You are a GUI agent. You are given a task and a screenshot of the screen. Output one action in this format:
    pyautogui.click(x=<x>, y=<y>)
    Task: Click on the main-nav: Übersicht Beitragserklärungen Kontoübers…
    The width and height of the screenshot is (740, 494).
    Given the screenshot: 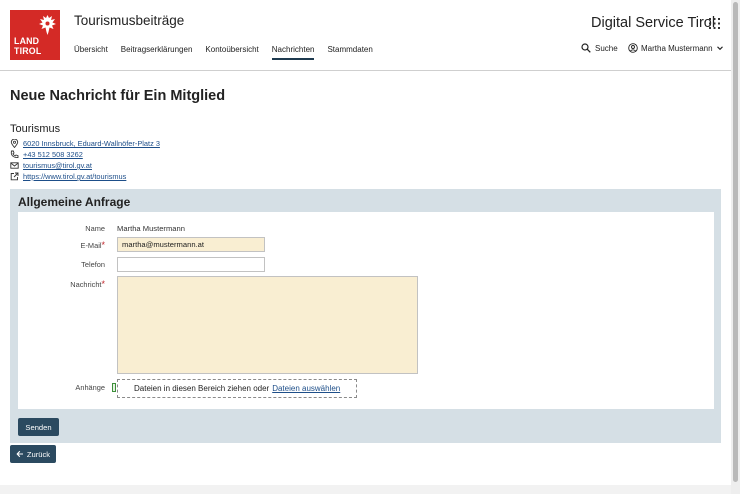 What is the action you would take?
    pyautogui.click(x=230, y=52)
    